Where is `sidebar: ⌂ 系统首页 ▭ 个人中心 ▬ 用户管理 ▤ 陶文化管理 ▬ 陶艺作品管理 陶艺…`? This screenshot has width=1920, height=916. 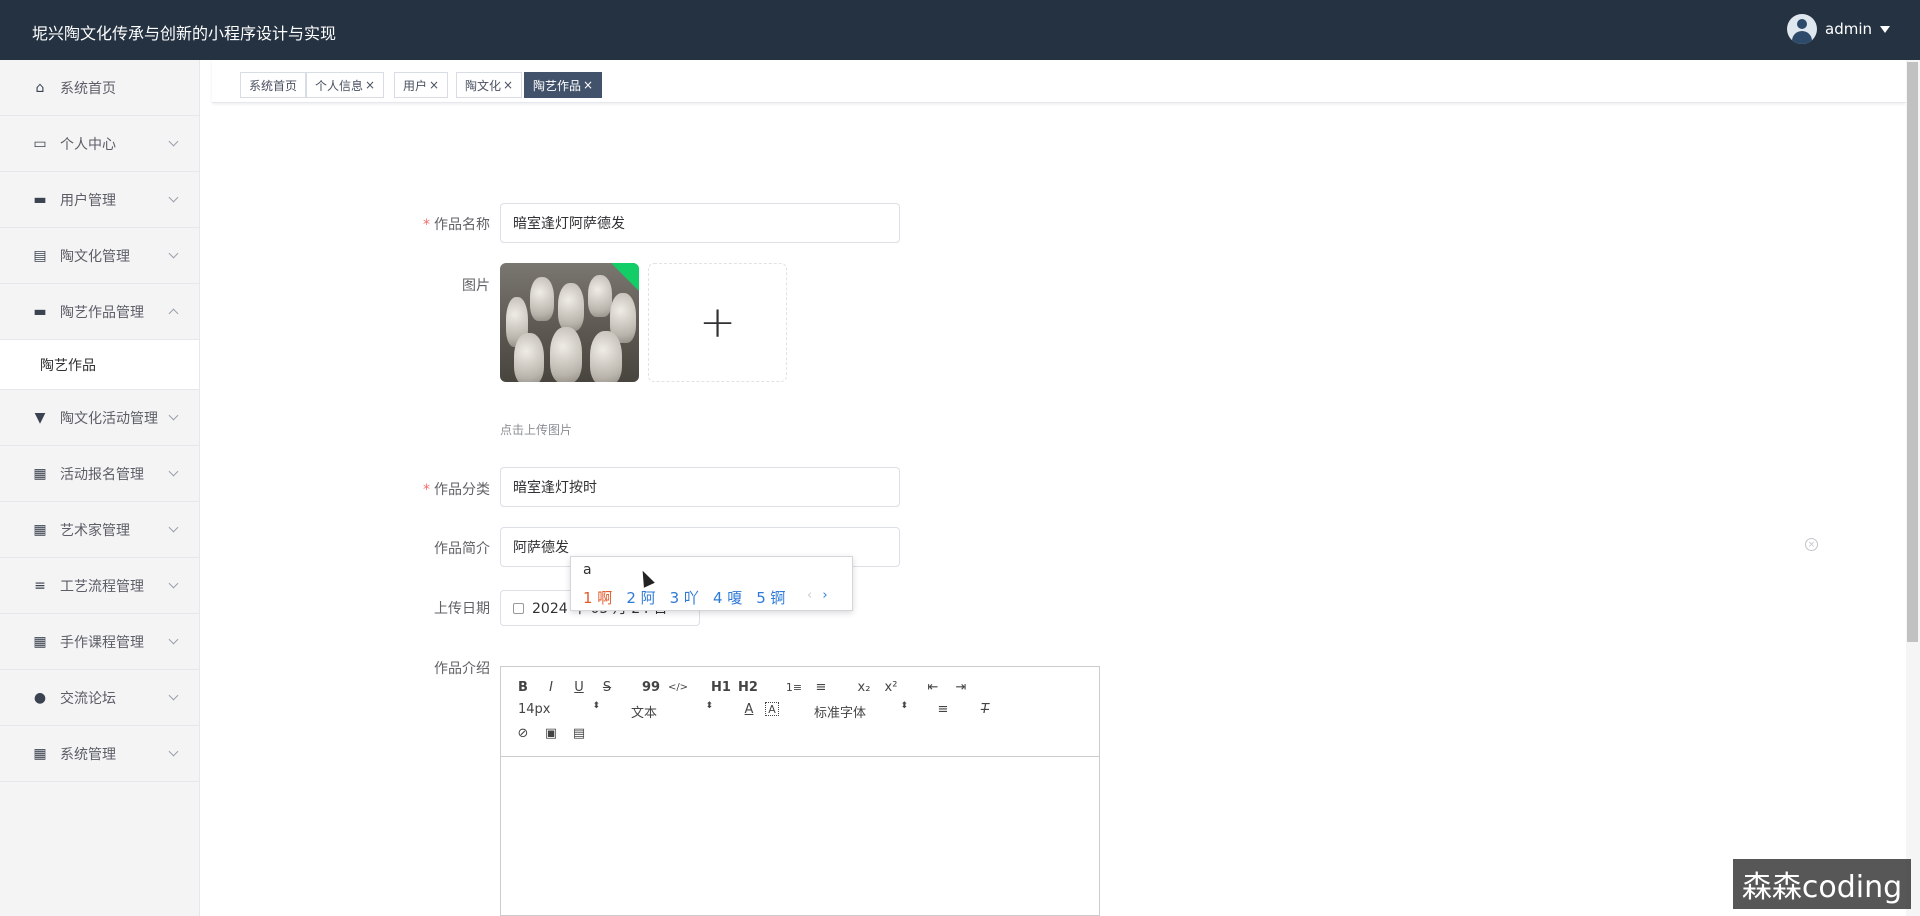 sidebar: ⌂ 系统首页 ▭ 个人中心 ▬ 用户管理 ▤ 陶文化管理 ▬ 陶艺作品管理 陶艺… is located at coordinates (100, 488).